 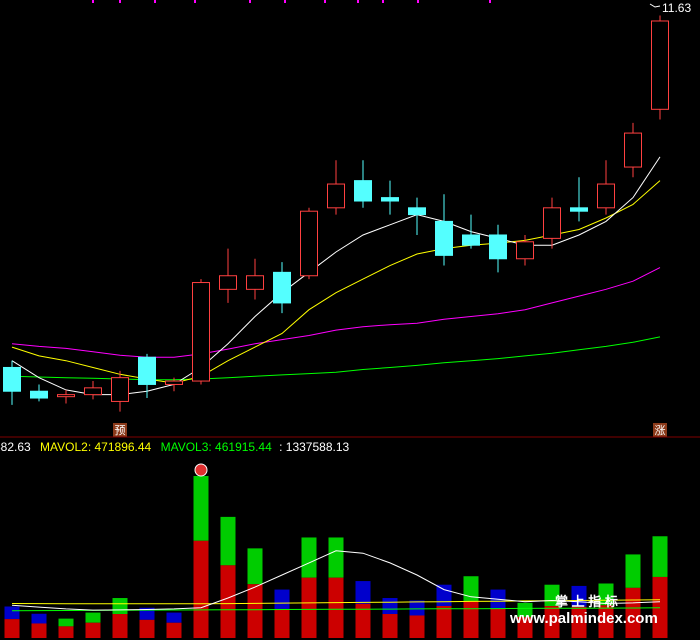 What do you see at coordinates (314, 447) in the screenshot?
I see `volume-max-value: : 1337588.13` at bounding box center [314, 447].